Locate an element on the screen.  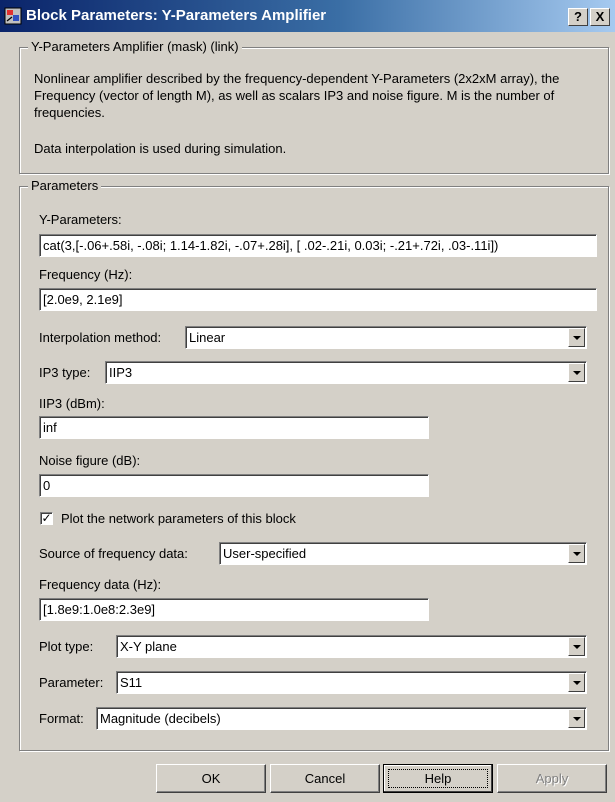
plottype-label: Plot type: is located at coordinates (66, 646).